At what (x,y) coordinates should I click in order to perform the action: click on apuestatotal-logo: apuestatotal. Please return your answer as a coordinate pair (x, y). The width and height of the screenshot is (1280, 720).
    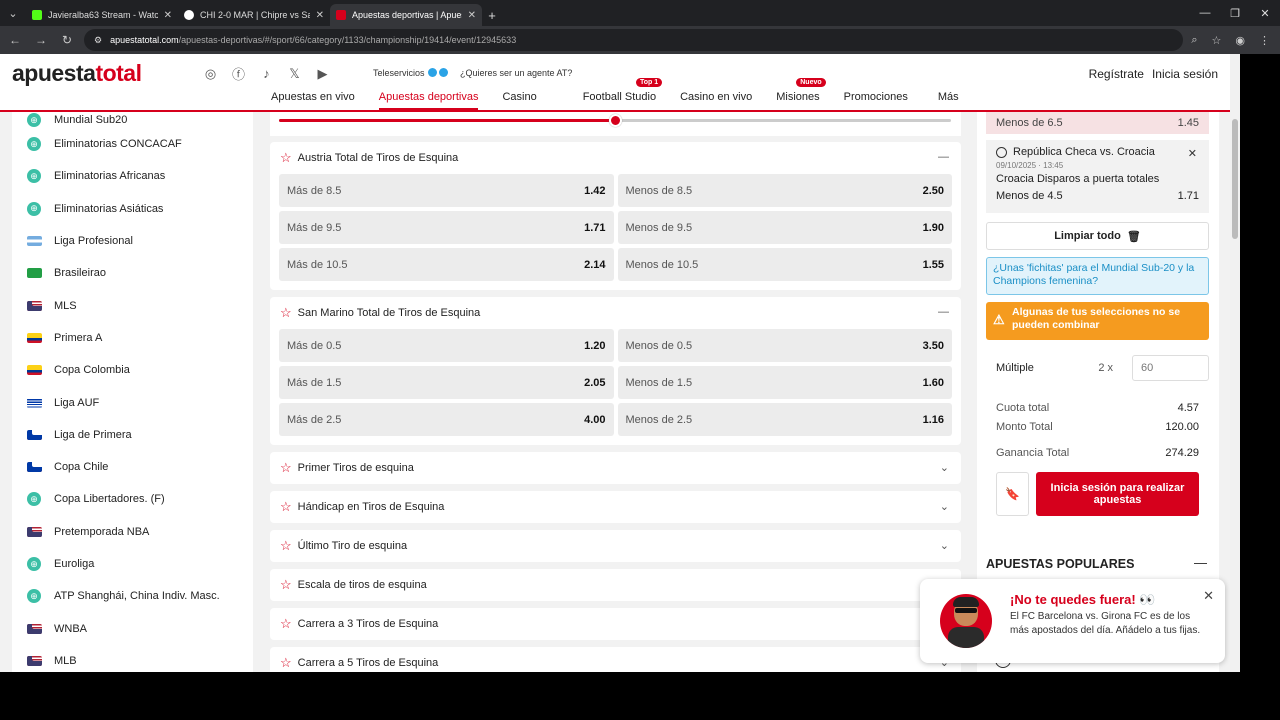
    Looking at the image, I should click on (77, 73).